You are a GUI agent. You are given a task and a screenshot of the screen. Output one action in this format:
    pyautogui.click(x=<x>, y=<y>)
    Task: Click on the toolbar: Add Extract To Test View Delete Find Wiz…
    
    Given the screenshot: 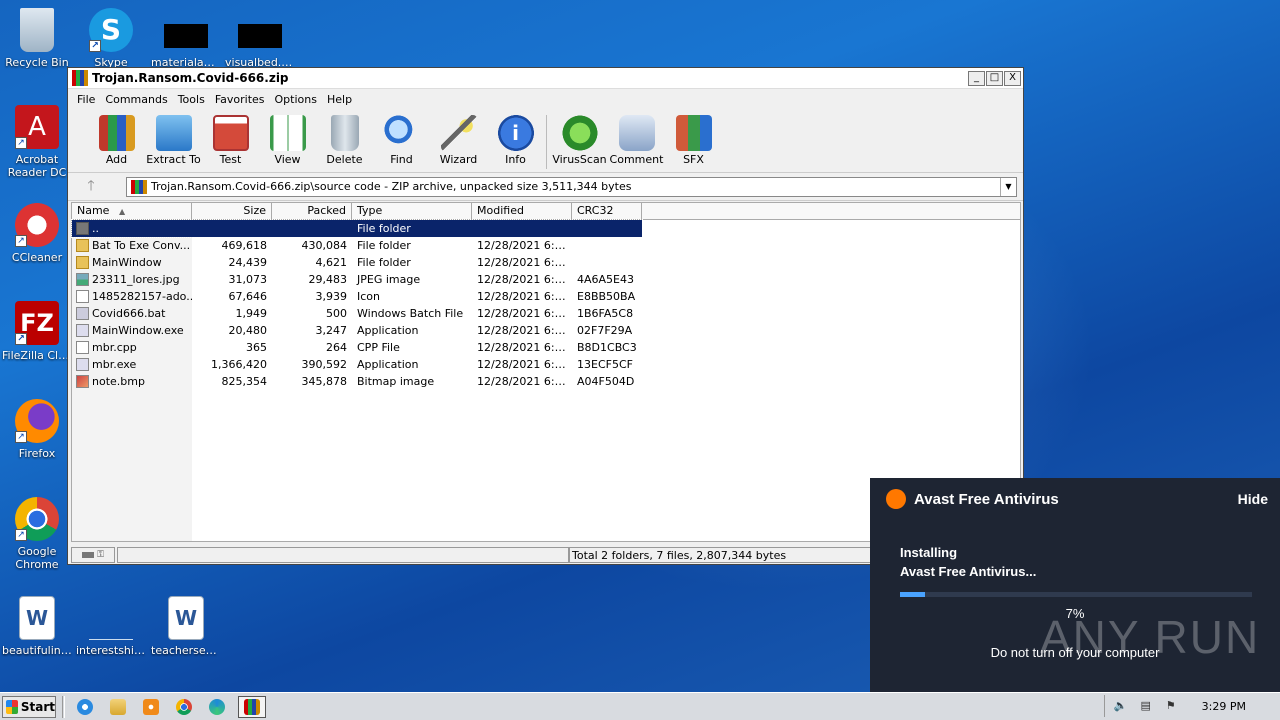 What is the action you would take?
    pyautogui.click(x=545, y=141)
    